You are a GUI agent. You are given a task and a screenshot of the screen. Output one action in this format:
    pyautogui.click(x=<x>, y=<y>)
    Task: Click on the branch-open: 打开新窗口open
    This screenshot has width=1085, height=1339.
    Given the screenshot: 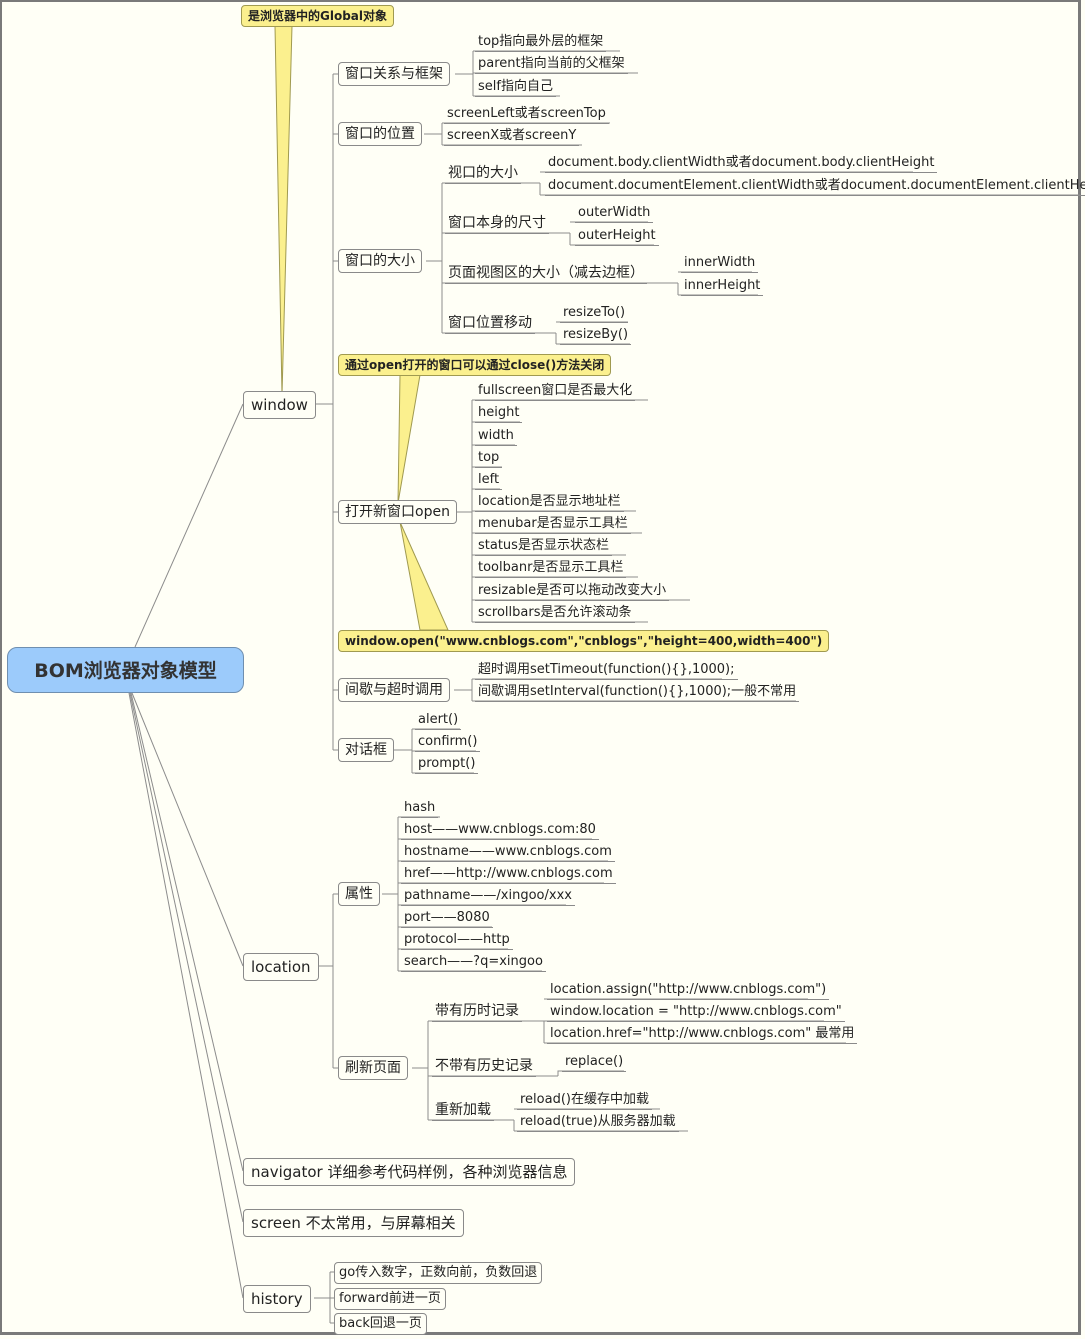 What is the action you would take?
    pyautogui.click(x=397, y=512)
    